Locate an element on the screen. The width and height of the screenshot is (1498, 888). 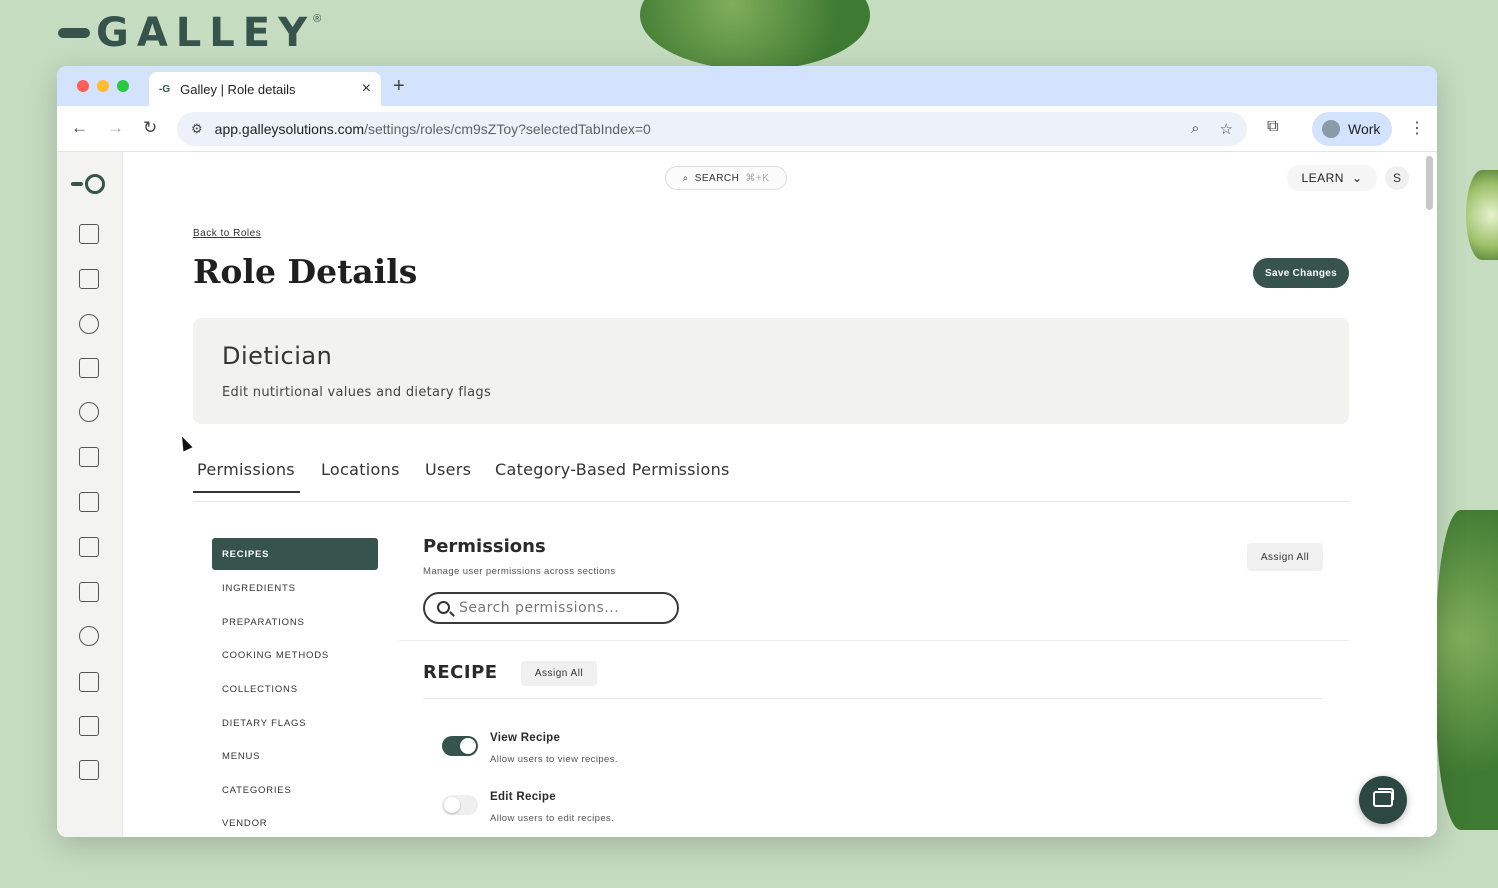
permission-description: Allow users to view recipes. is located at coordinates (554, 759).